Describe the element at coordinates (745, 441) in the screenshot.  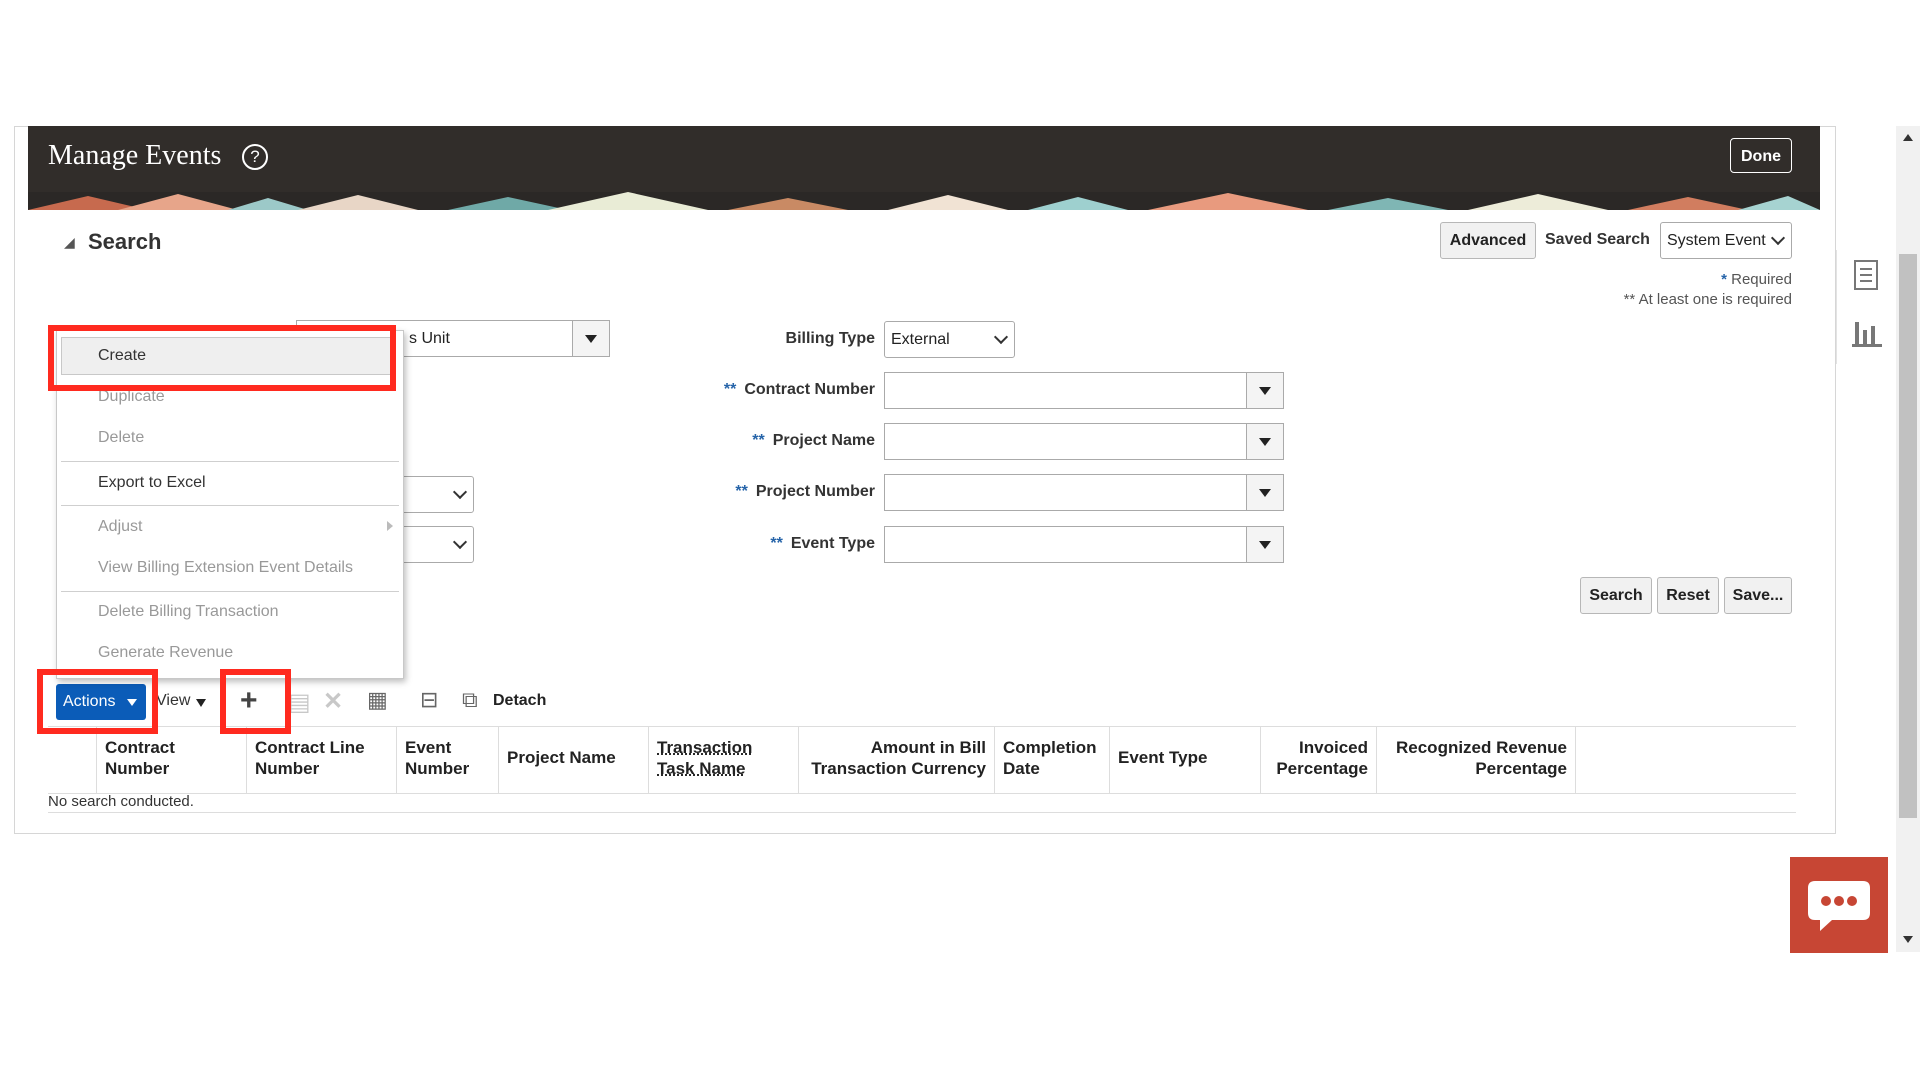
I see `project-name-label-wrap: ** Project Name` at that location.